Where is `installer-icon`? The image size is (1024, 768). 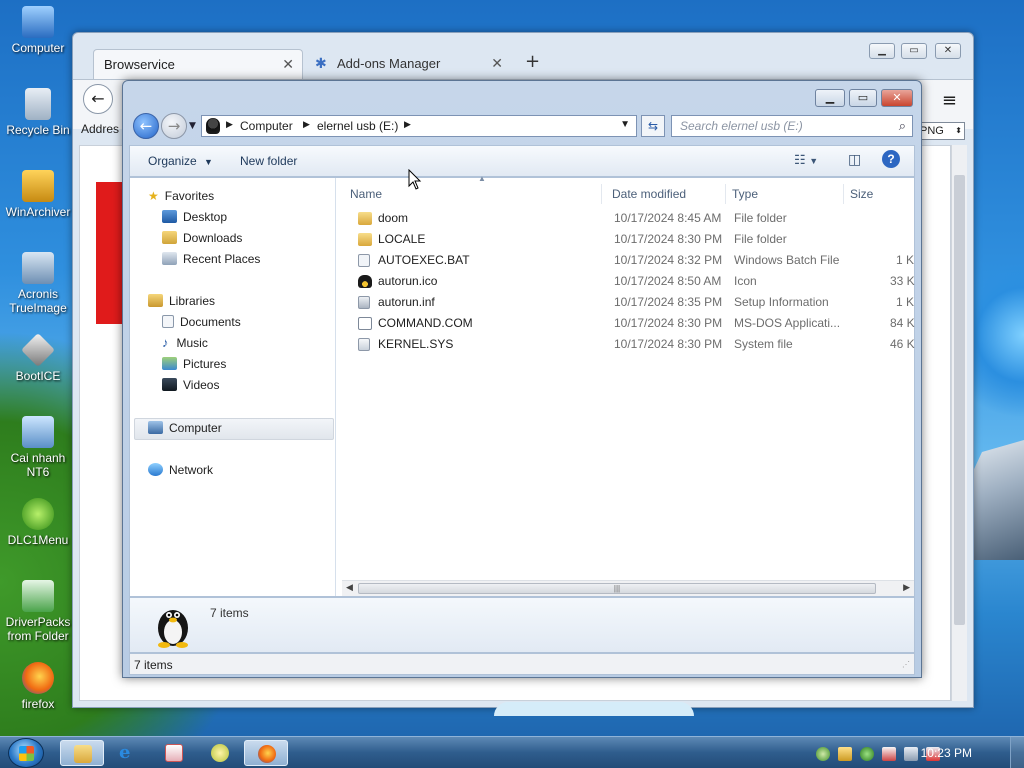 installer-icon is located at coordinates (38, 432).